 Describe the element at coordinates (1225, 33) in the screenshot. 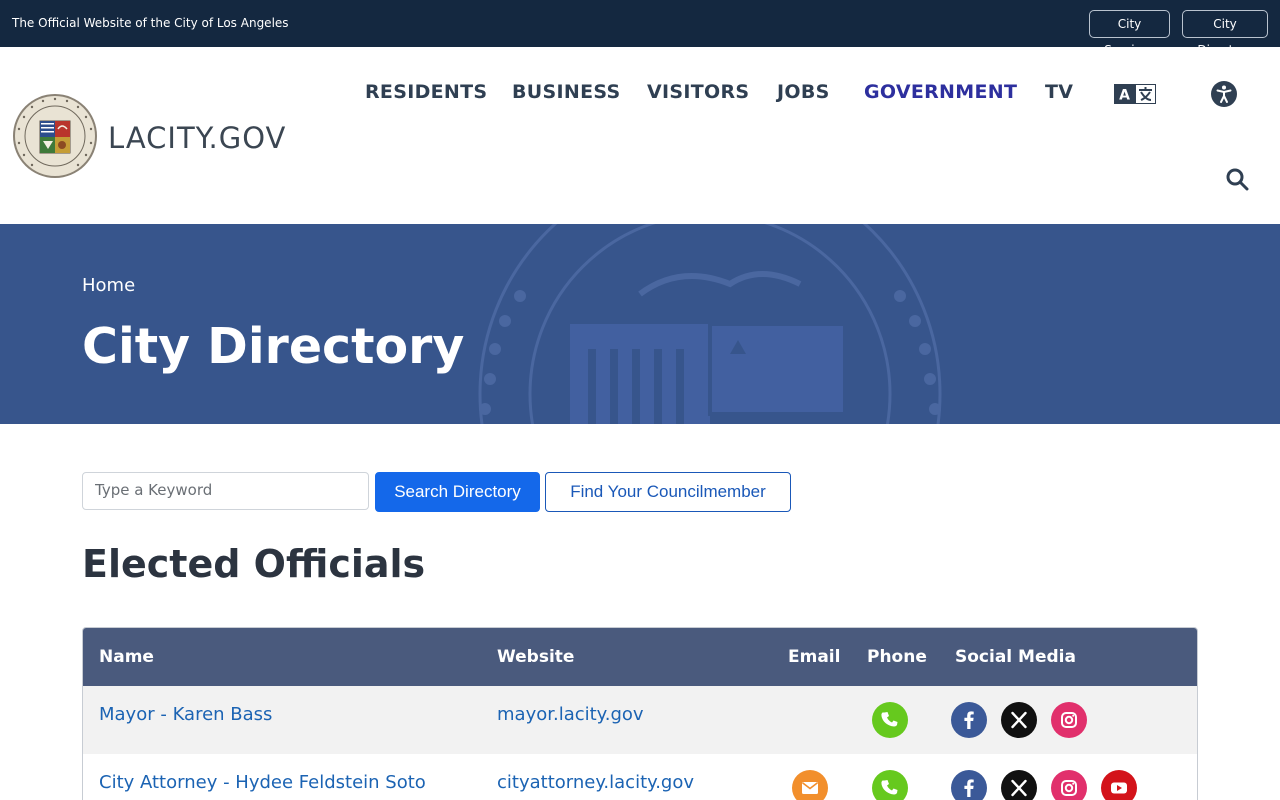

I see `city-directory-button: City Directory` at that location.